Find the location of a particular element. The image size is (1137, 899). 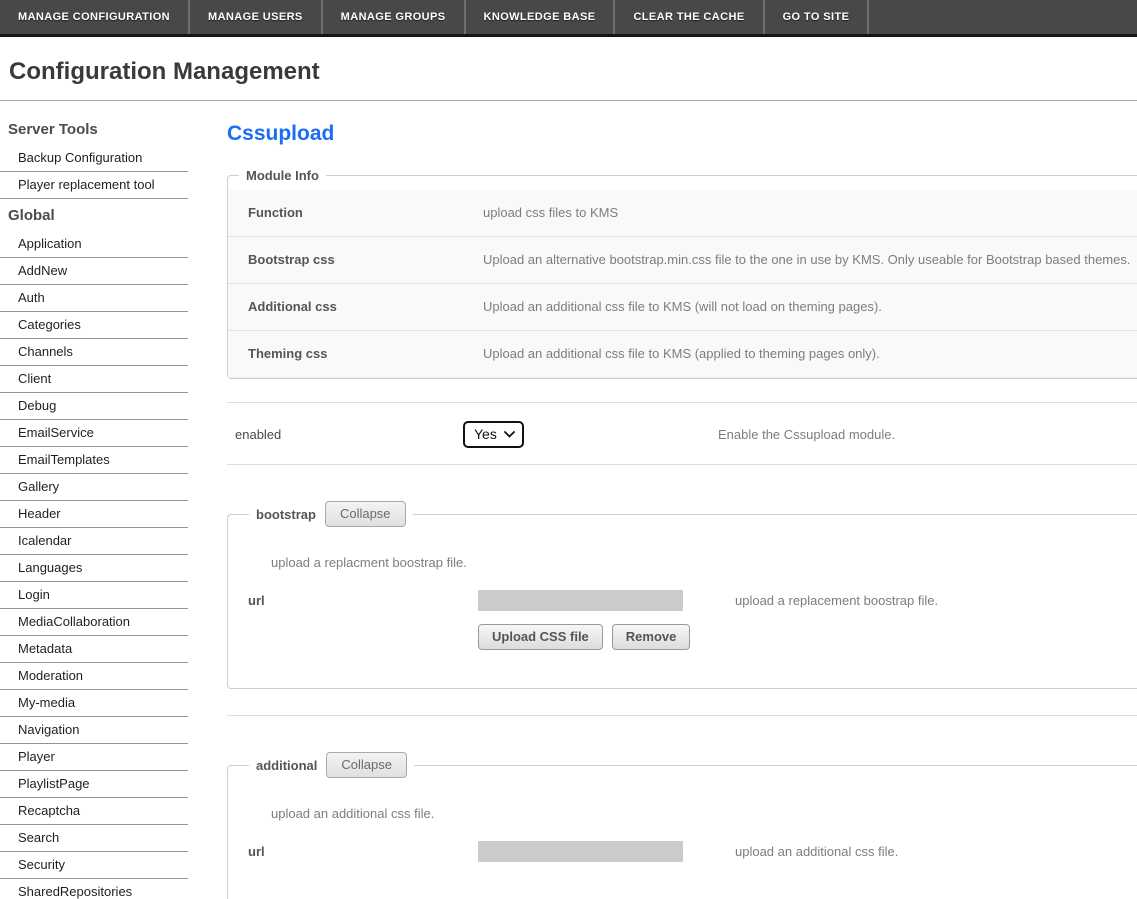

section-legend-additional: additional Collapse is located at coordinates (331, 765).